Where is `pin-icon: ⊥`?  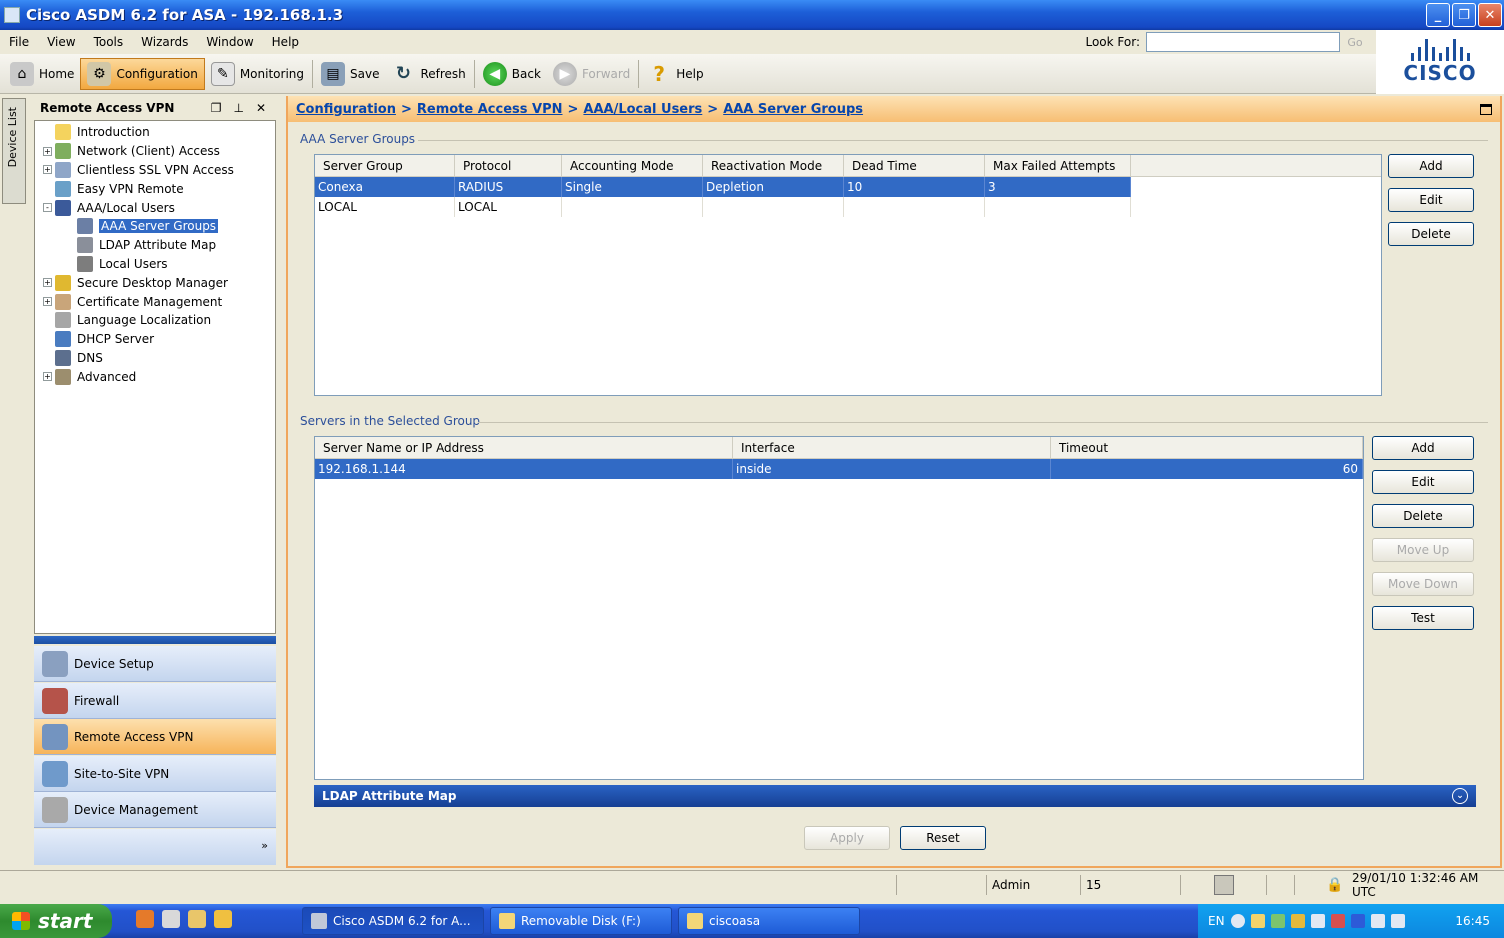
pin-icon: ⊥ is located at coordinates (238, 108).